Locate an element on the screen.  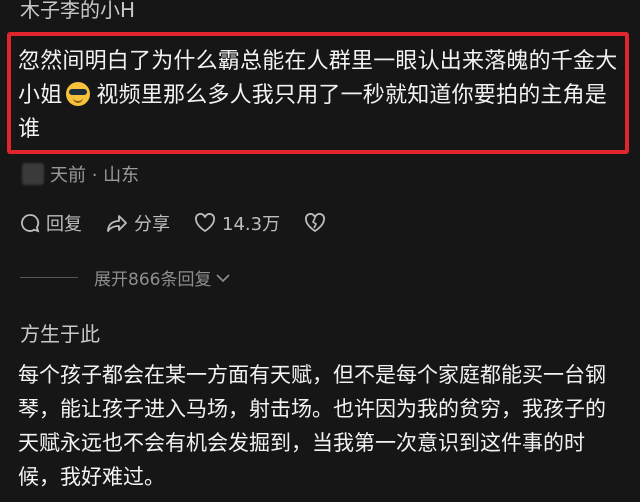
reply-label: 回复 is located at coordinates (64, 224).